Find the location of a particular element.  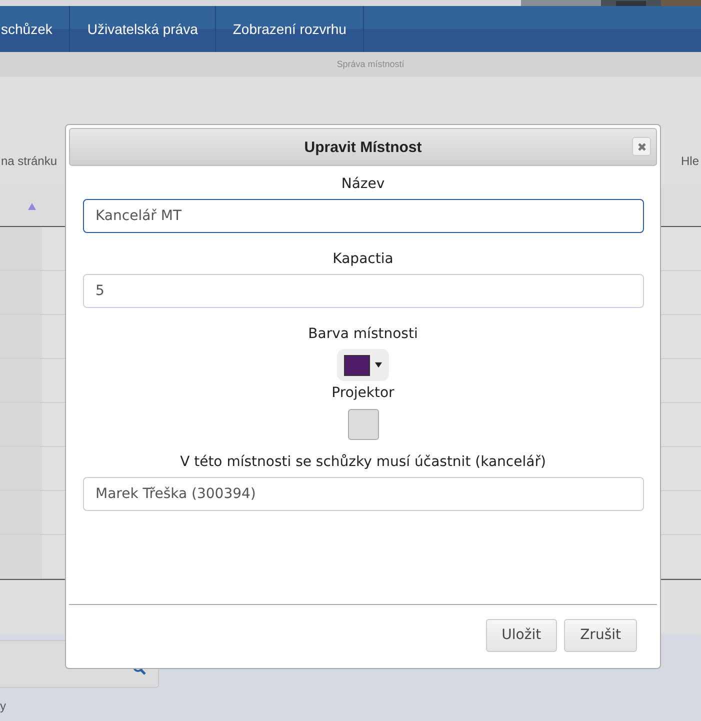

sort-icon is located at coordinates (32, 206).